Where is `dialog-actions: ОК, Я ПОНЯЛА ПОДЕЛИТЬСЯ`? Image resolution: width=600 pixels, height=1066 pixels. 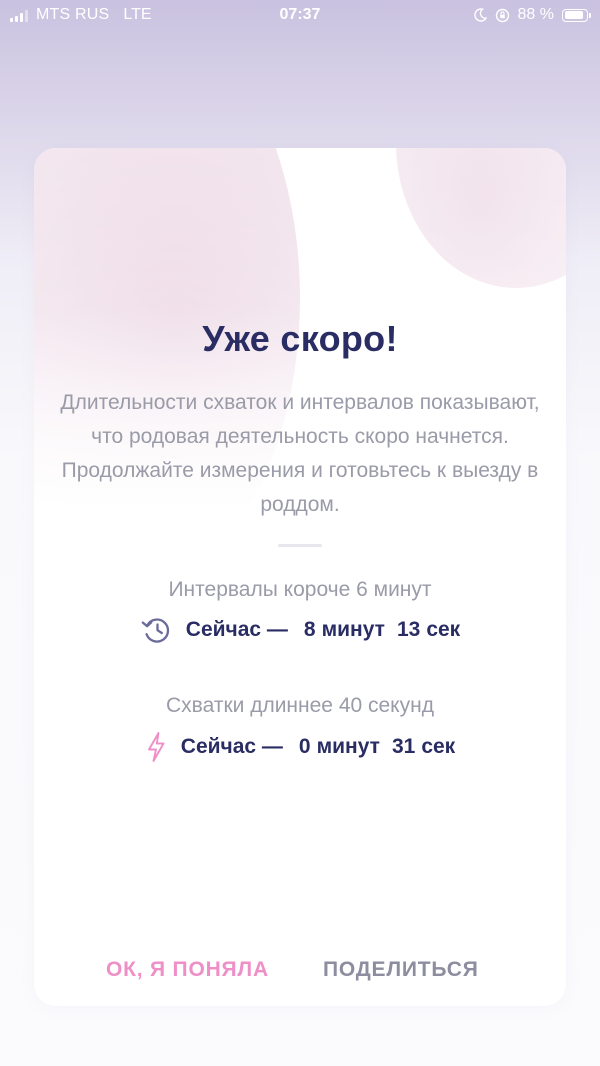
dialog-actions: ОК, Я ПОНЯЛА ПОДЕЛИТЬСЯ is located at coordinates (300, 973).